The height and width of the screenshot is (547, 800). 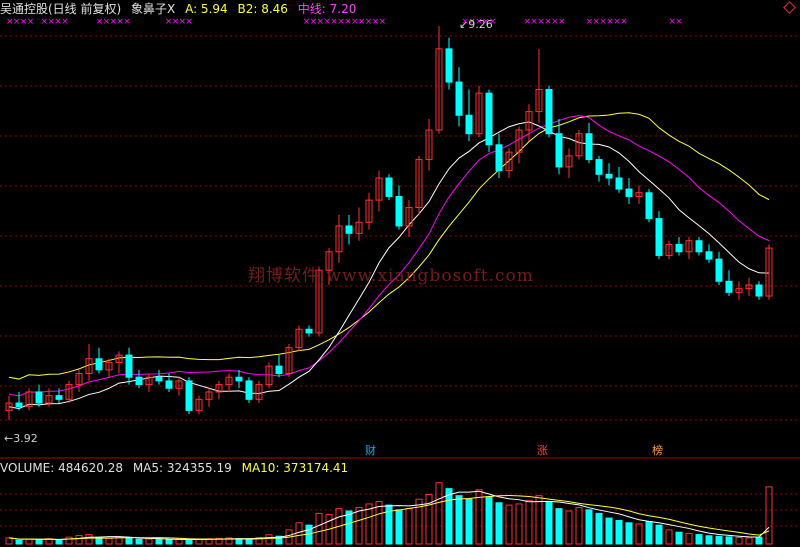 I want to click on volume-ma5: MA5: 324355.19, so click(x=182, y=468).